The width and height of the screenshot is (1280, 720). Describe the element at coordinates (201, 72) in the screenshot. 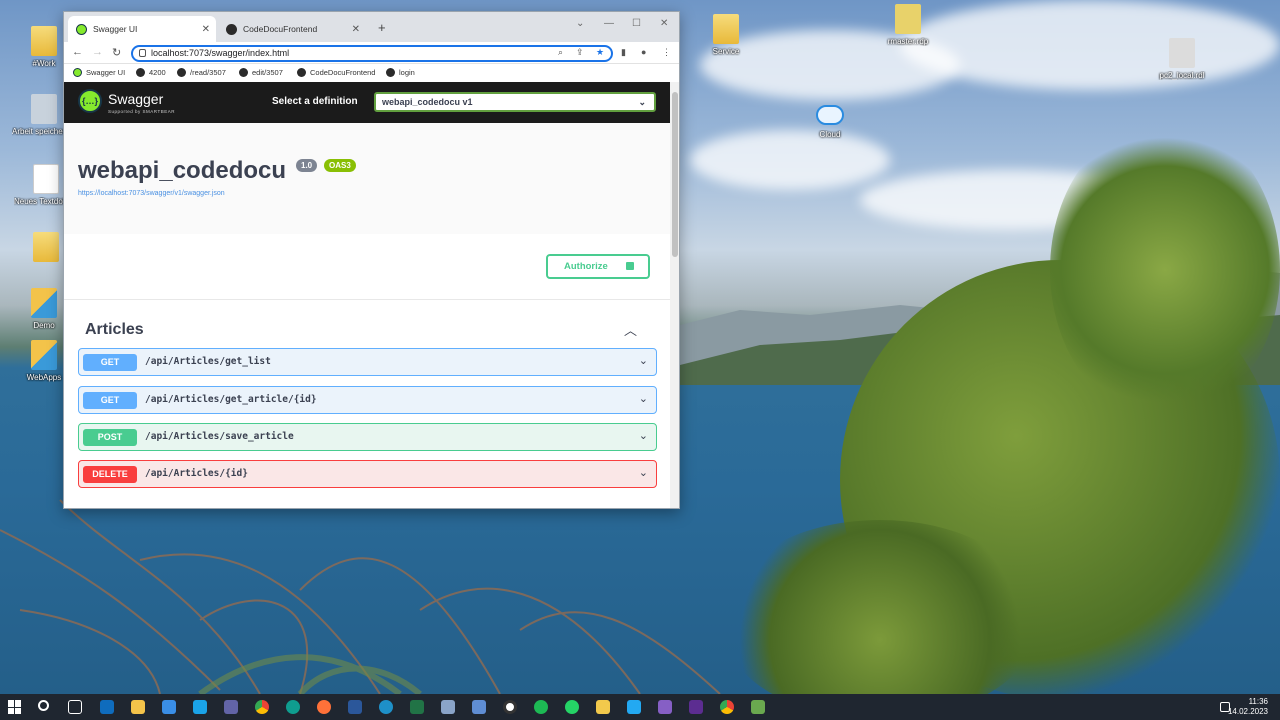

I see `bookmark-read-3507: /read/3507` at that location.